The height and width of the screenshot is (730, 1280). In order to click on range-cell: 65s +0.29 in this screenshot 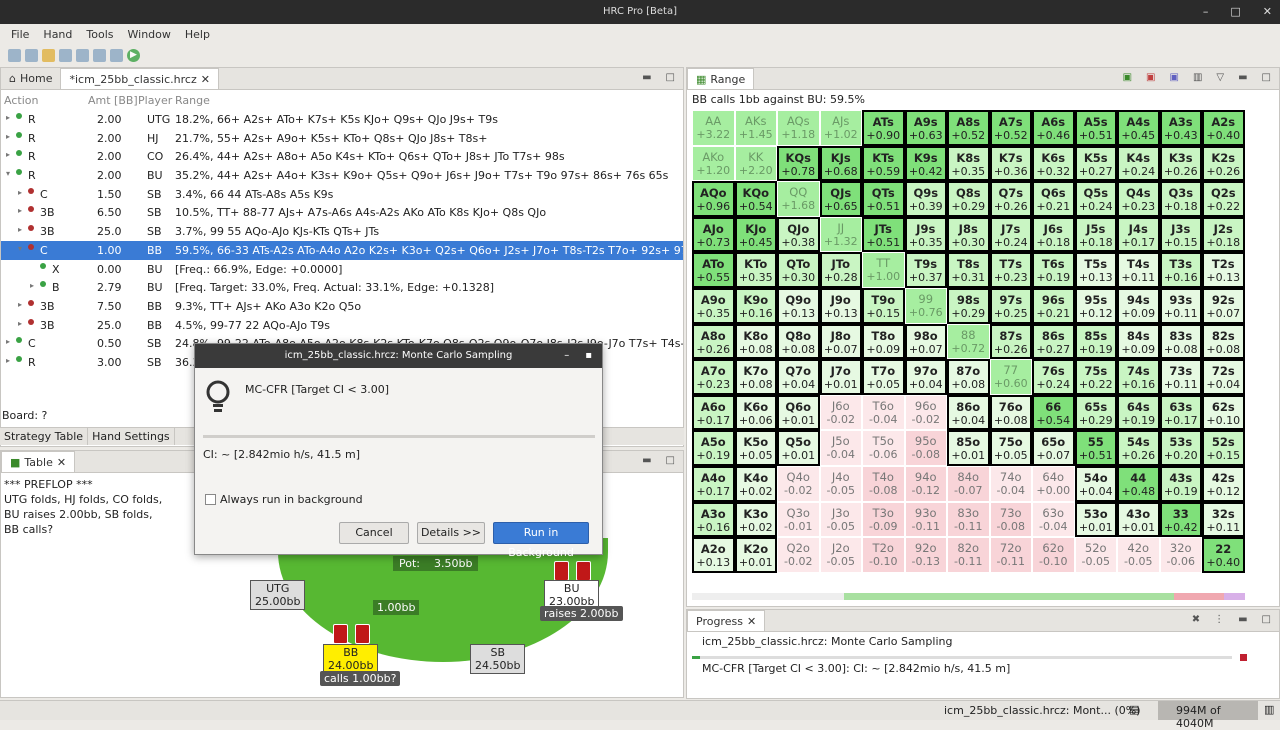, I will do `click(1095, 412)`.